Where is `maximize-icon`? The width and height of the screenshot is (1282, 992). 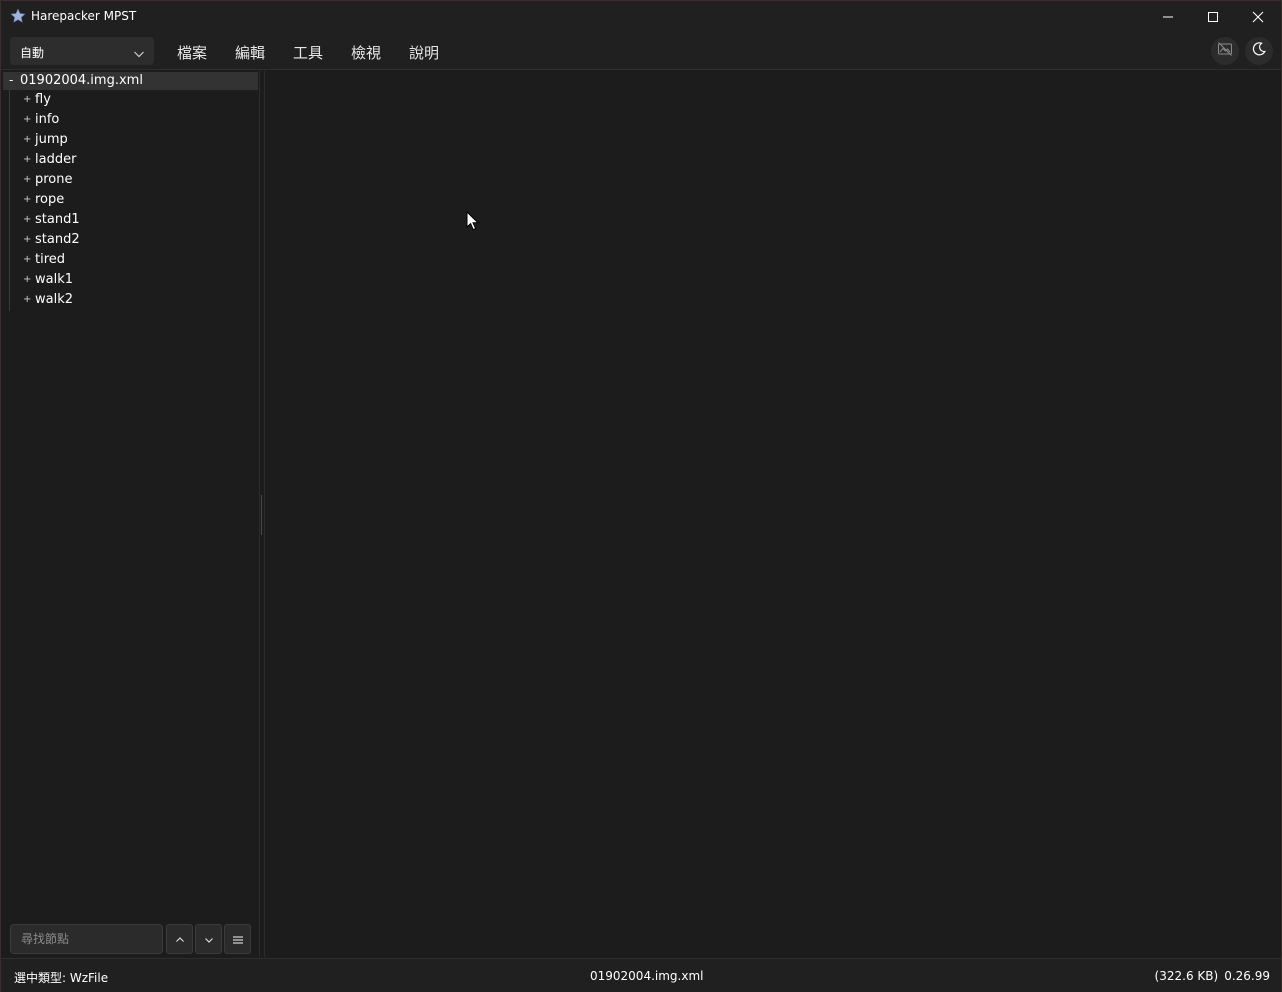 maximize-icon is located at coordinates (1213, 17).